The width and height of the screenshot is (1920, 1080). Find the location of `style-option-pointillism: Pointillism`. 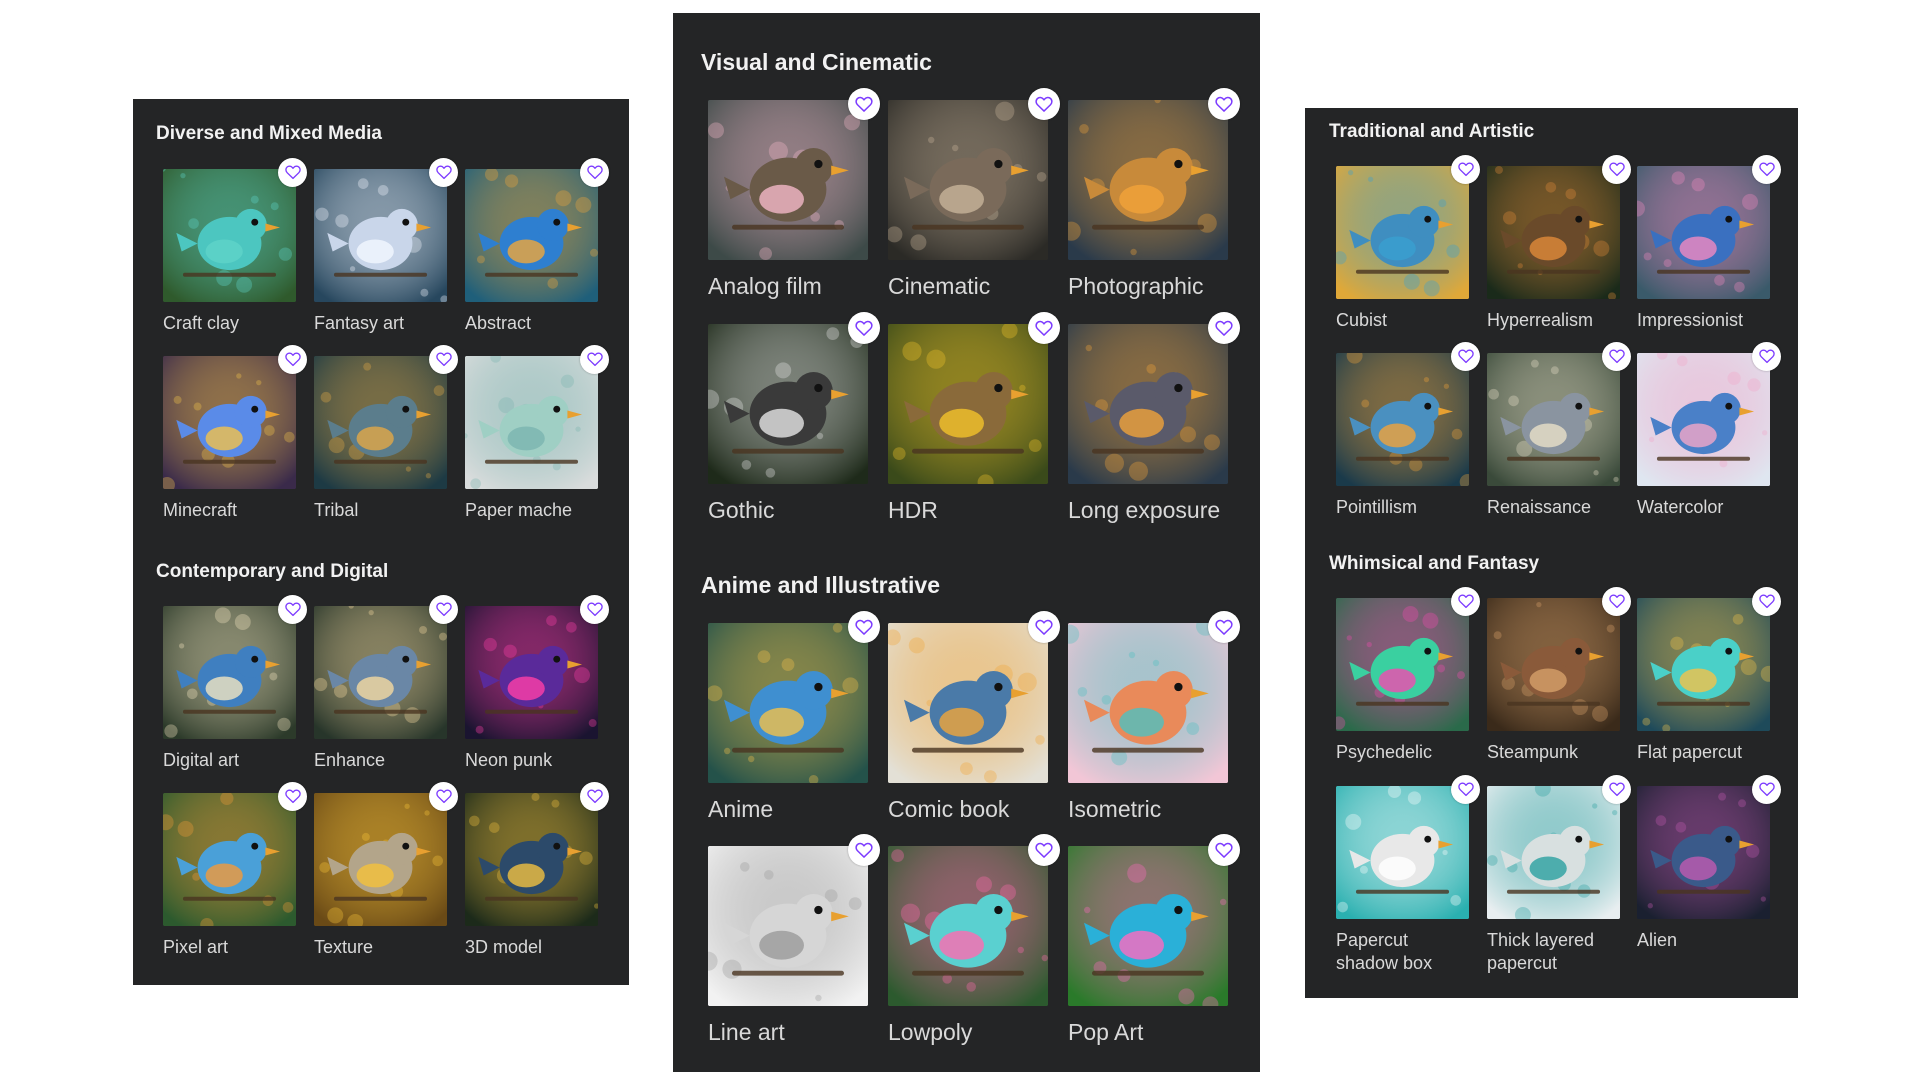

style-option-pointillism: Pointillism is located at coordinates (1408, 442).